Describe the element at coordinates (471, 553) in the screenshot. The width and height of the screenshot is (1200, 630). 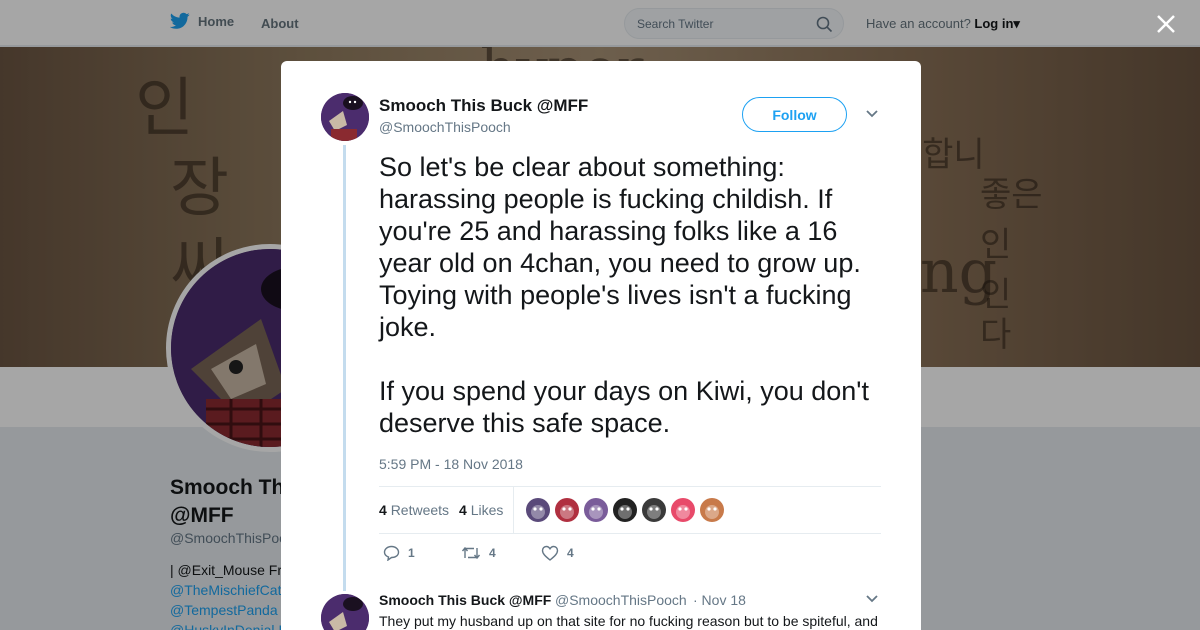
I see `retweet-icon` at that location.